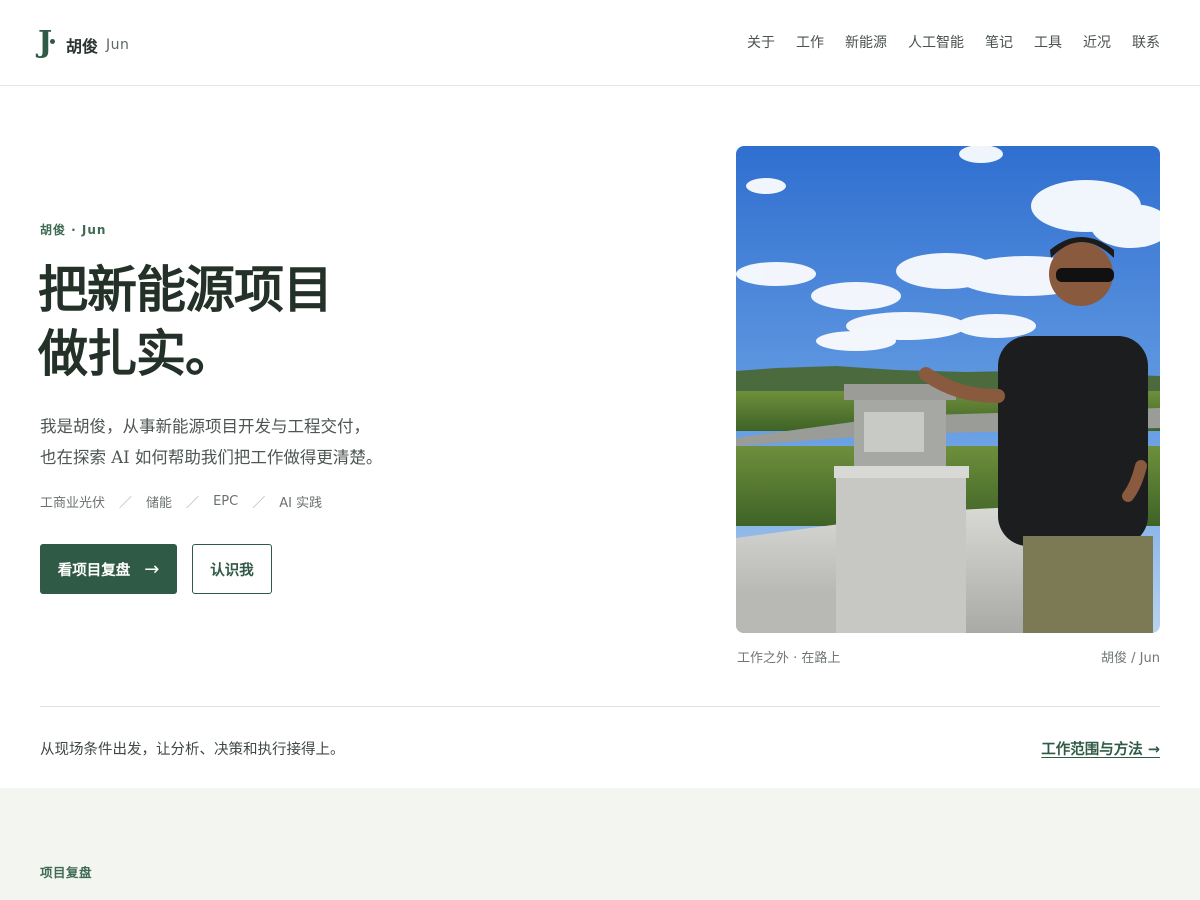 The width and height of the screenshot is (1200, 900). Describe the element at coordinates (94, 570) in the screenshot. I see `view-projects-label: 看项目复盘` at that location.